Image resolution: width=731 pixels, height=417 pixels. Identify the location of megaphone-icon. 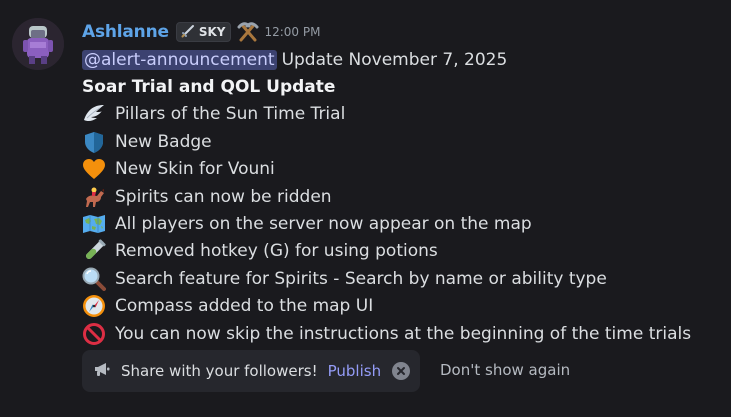
(102, 371).